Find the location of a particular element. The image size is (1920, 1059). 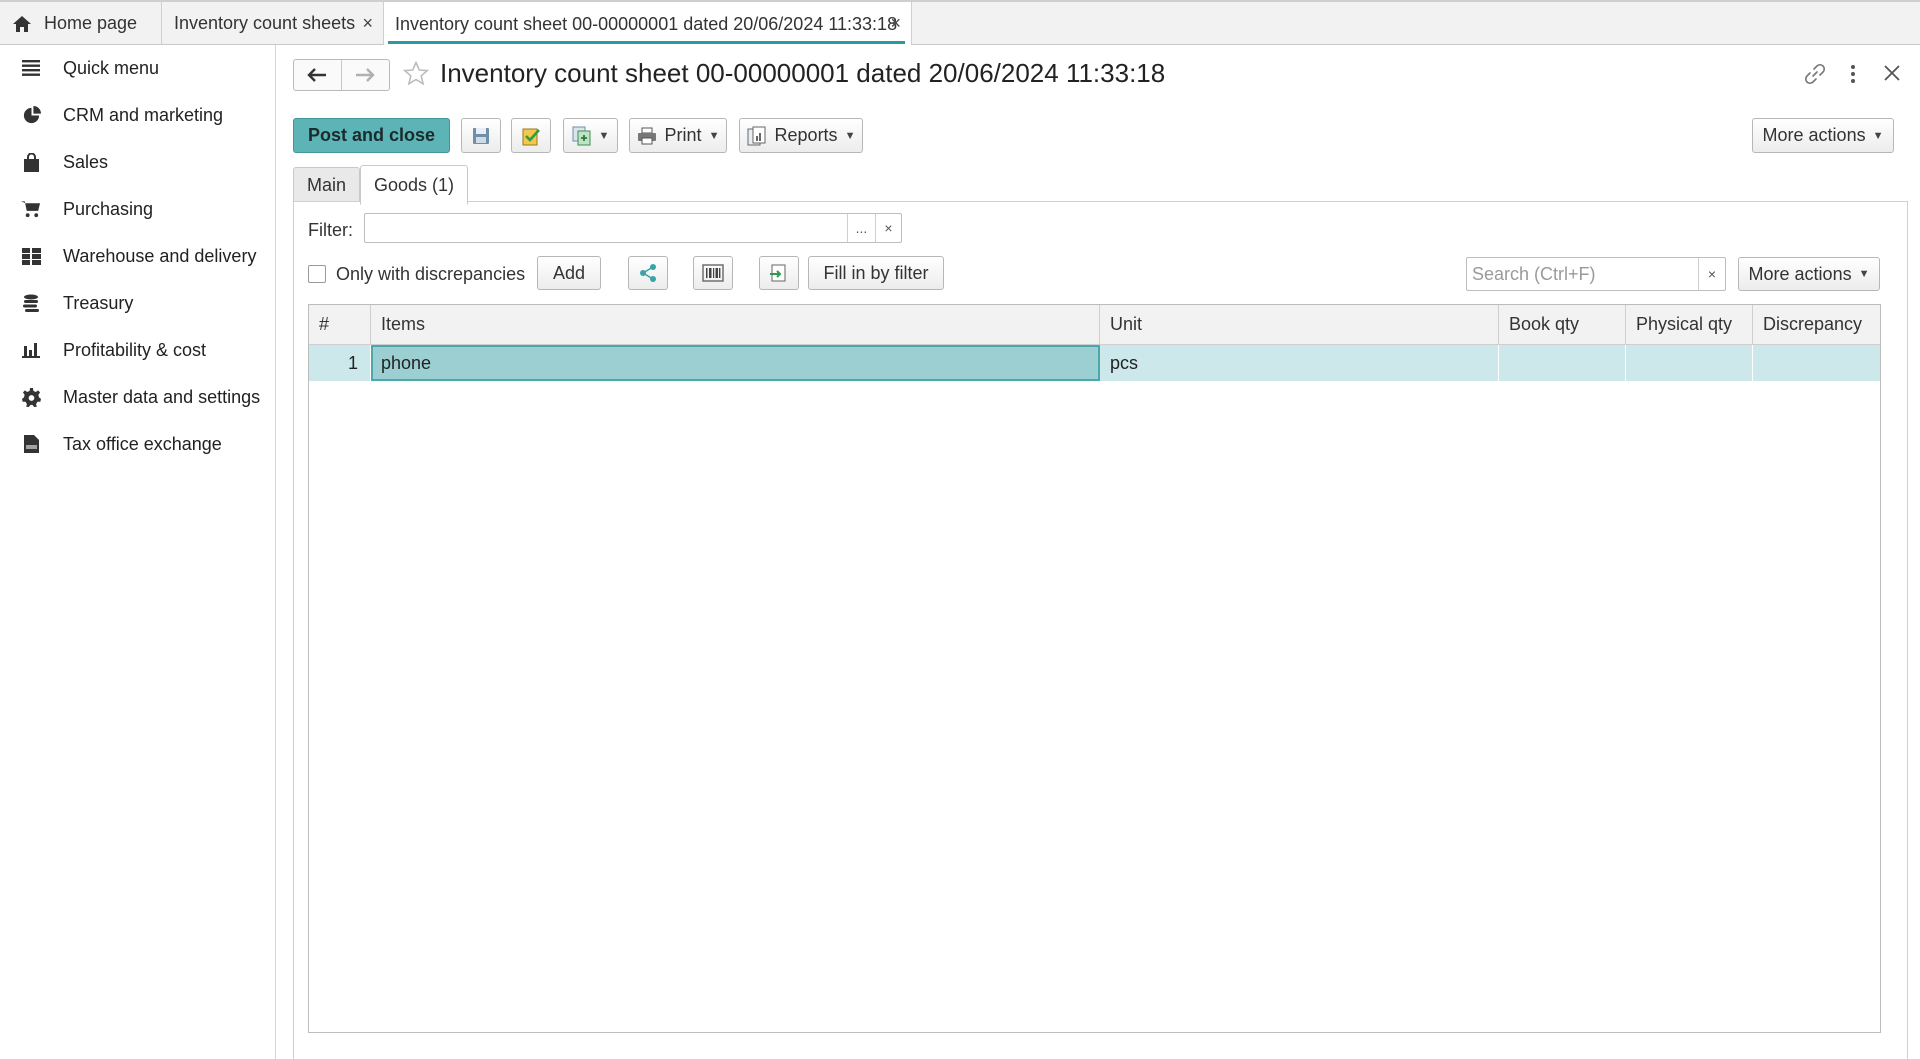

sidebar-item-crm-and-marketing: CRM and marketing is located at coordinates (137, 115).